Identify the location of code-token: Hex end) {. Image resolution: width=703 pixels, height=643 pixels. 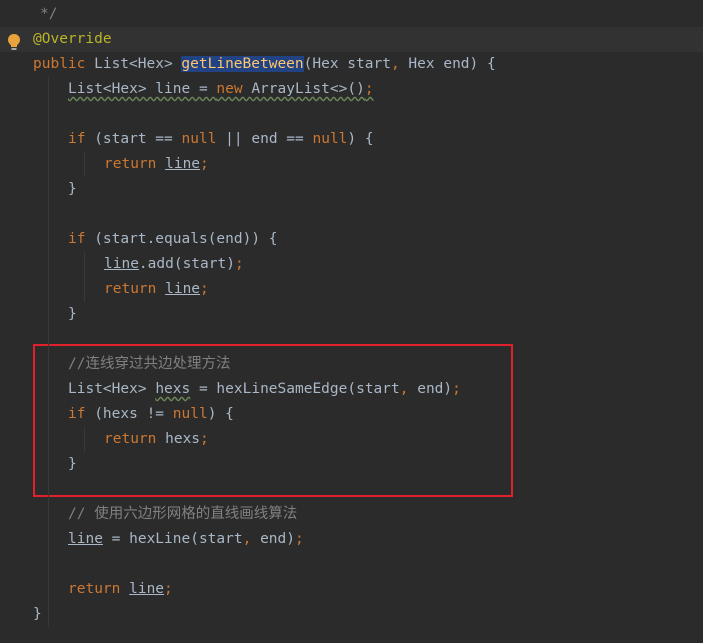
(452, 64).